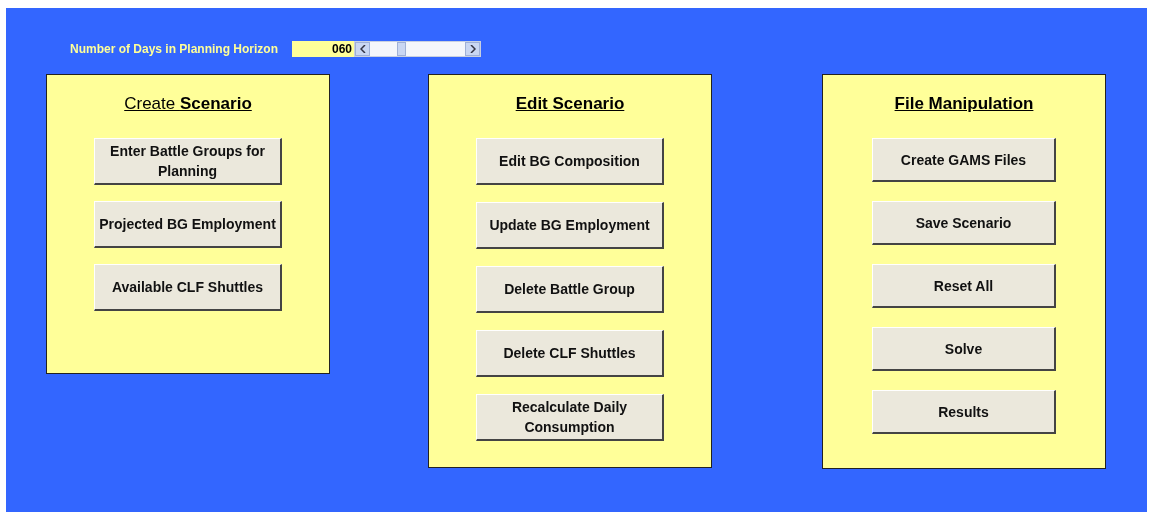 This screenshot has width=1151, height=514. Describe the element at coordinates (188, 104) in the screenshot. I see `panel-title: Create Scenario` at that location.